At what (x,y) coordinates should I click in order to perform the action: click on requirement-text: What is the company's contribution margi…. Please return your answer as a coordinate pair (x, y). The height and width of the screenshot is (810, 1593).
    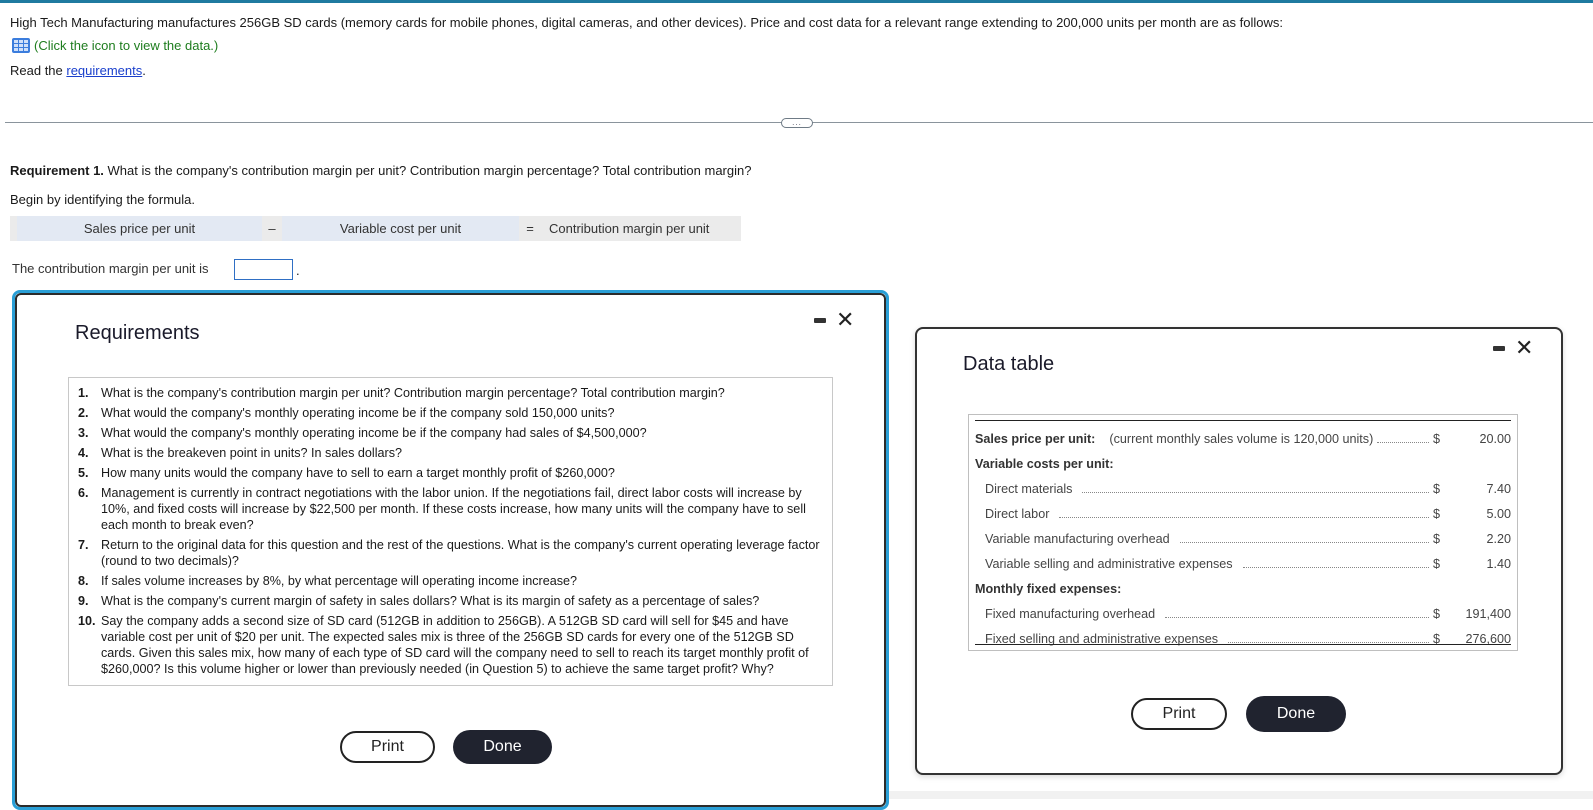
    Looking at the image, I should click on (413, 393).